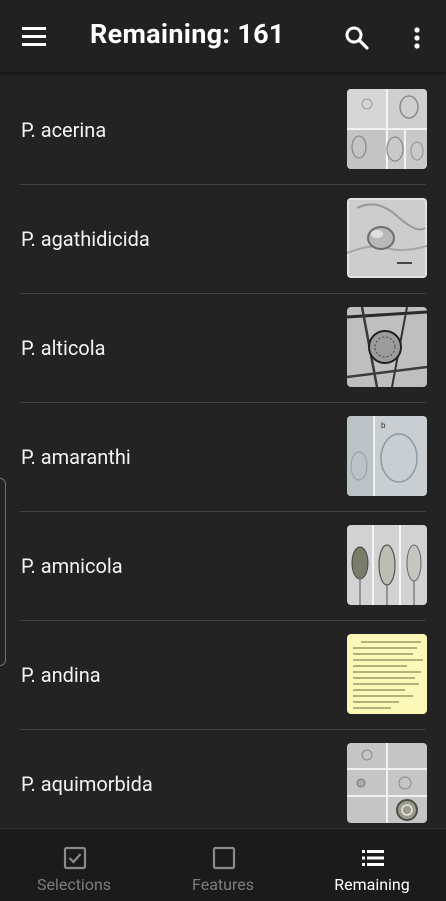 The height and width of the screenshot is (901, 446). Describe the element at coordinates (76, 457) in the screenshot. I see `species-name: P. amaranthi` at that location.